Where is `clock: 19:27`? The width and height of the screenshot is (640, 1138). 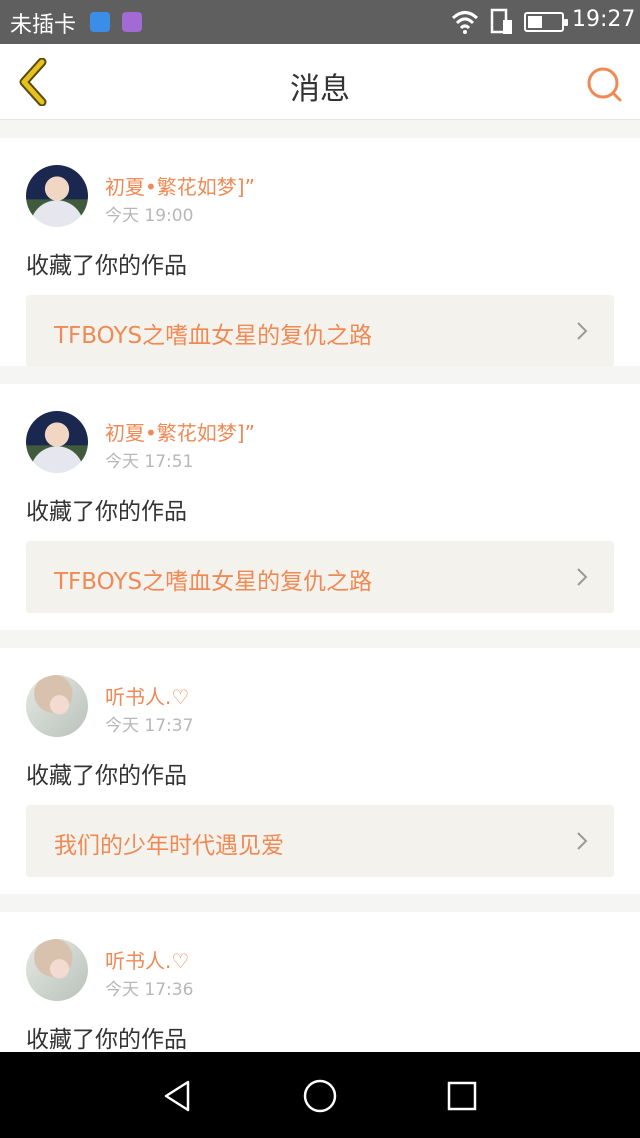 clock: 19:27 is located at coordinates (604, 19).